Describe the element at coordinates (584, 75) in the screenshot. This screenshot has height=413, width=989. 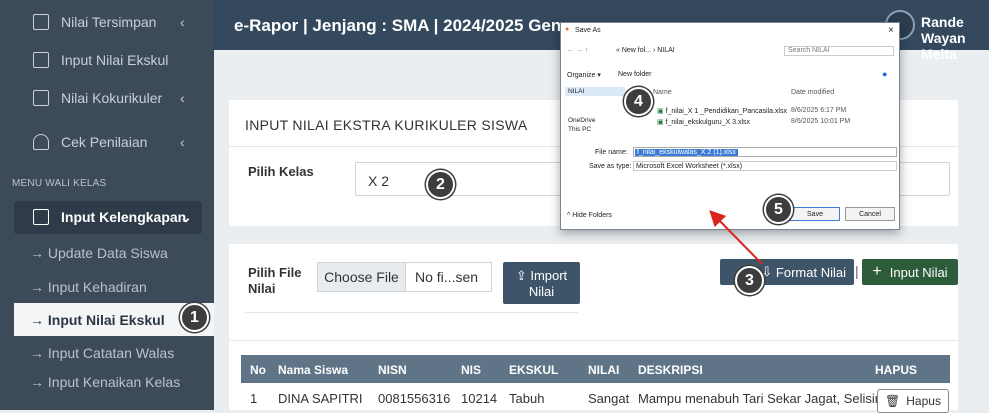
I see `organize-button: Organize ▾` at that location.